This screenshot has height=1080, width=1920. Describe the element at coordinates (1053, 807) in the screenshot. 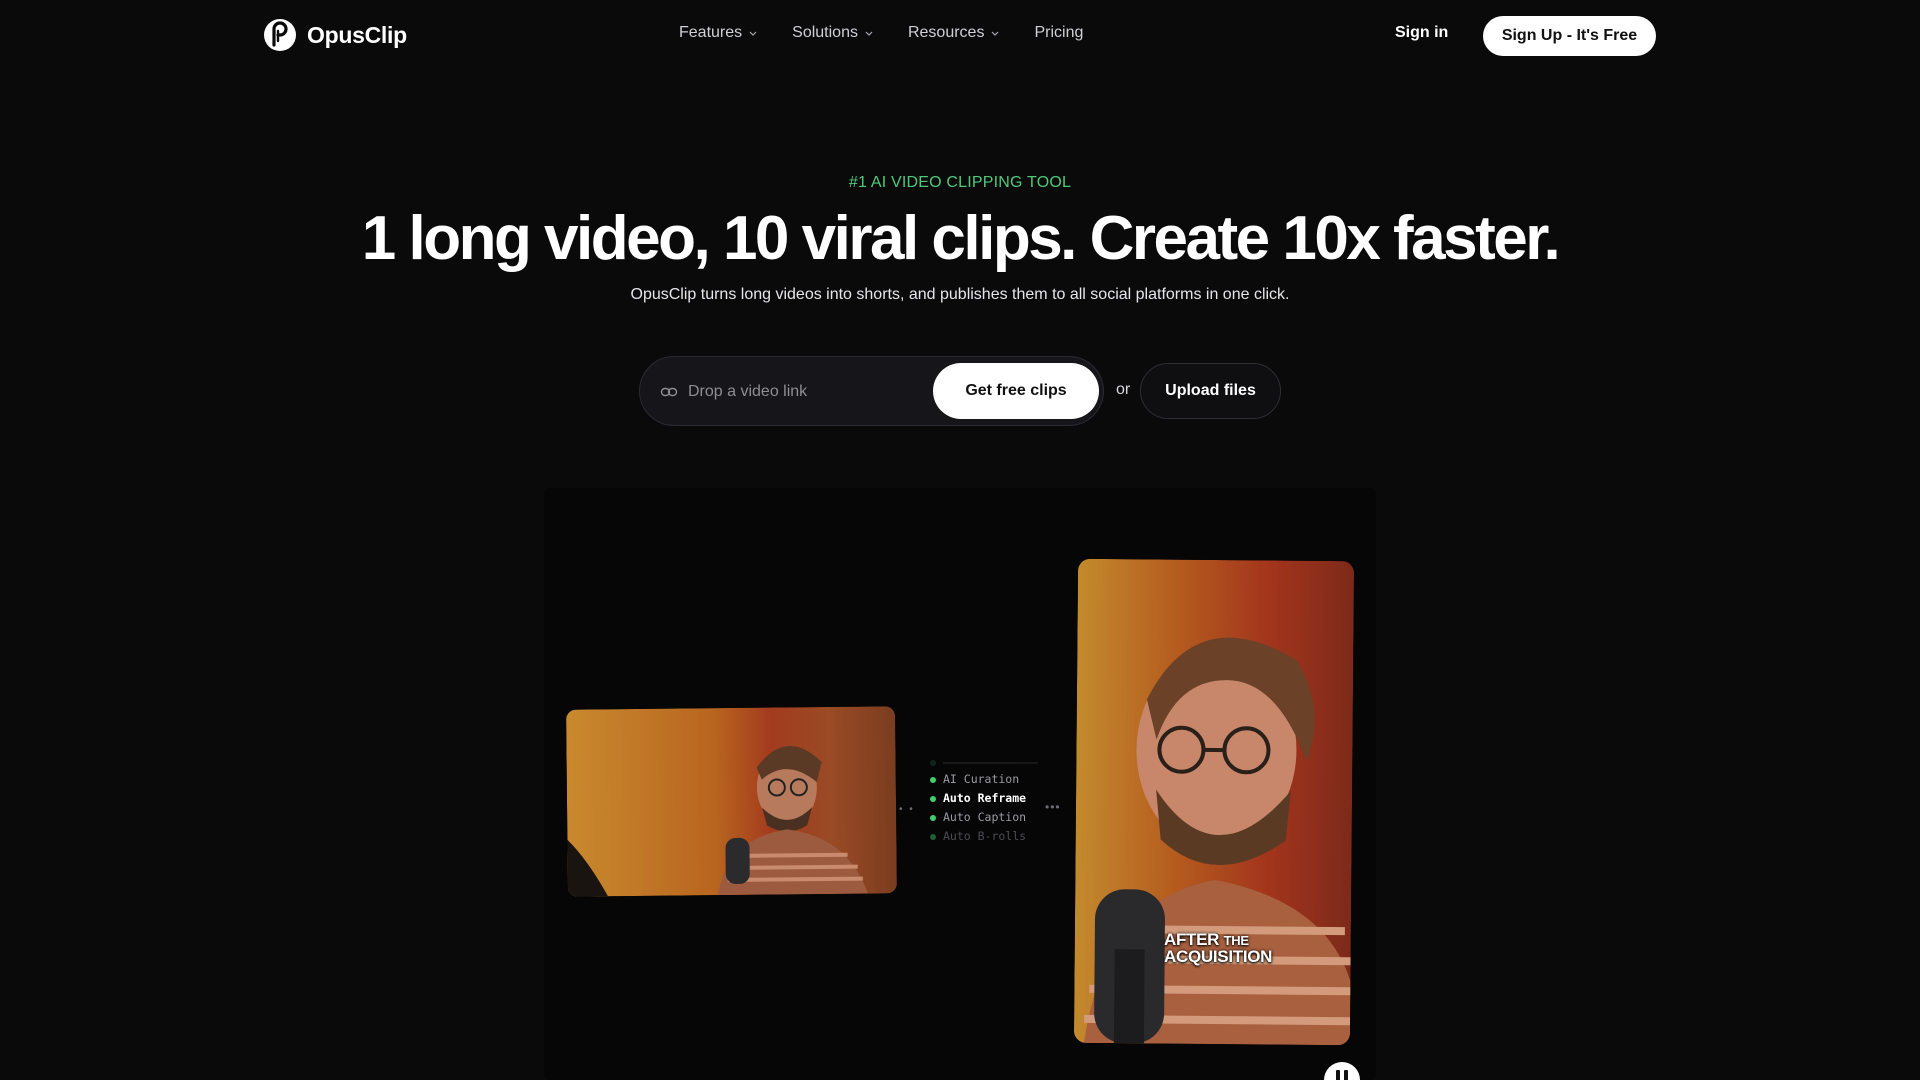

I see `connector-dots-right: •••` at that location.